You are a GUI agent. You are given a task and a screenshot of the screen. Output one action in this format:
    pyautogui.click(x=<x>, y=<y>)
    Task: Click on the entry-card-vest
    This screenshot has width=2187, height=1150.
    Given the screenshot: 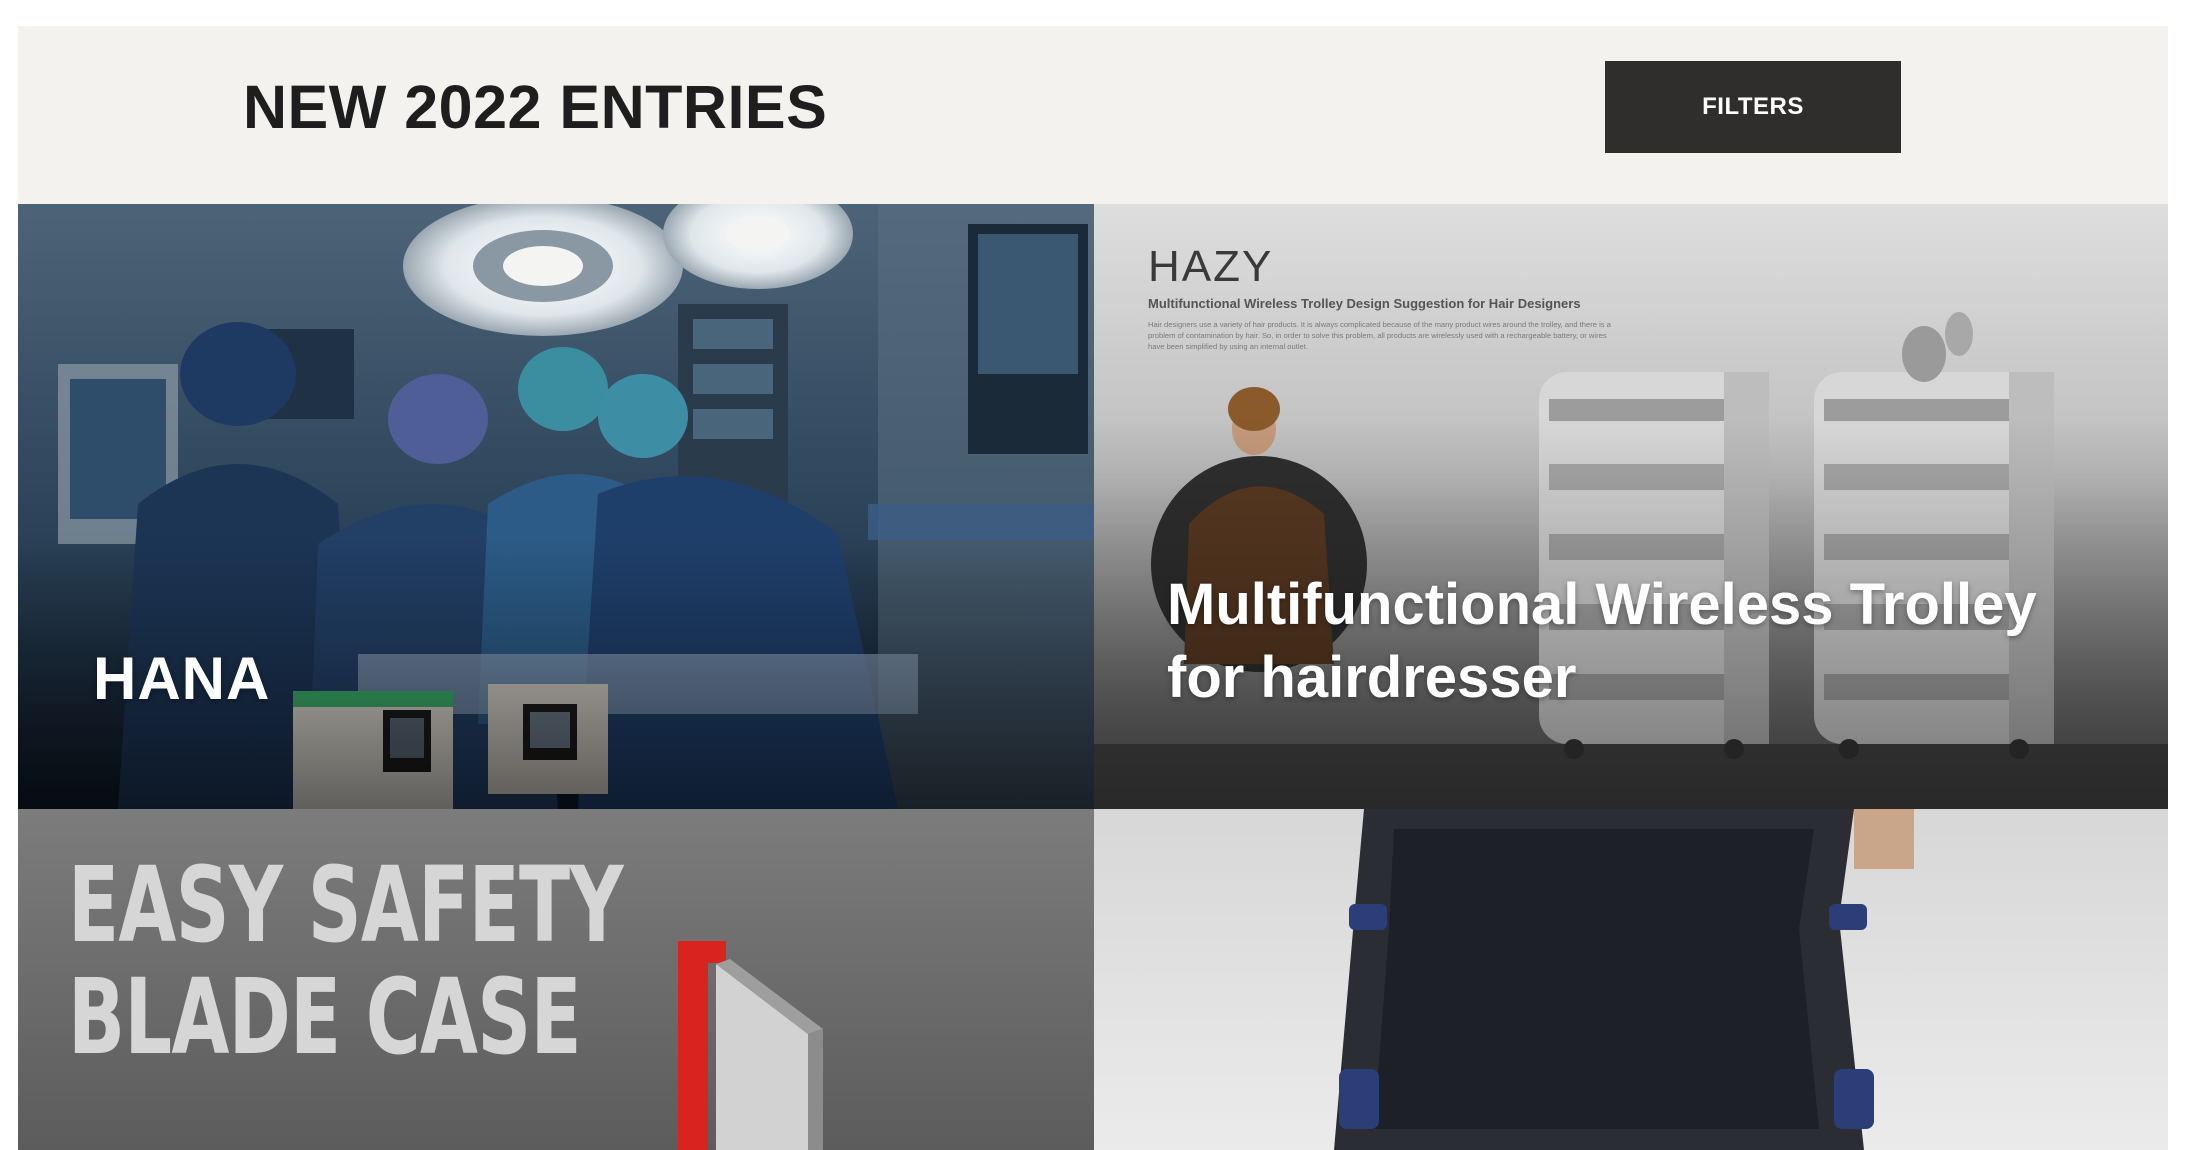 What is the action you would take?
    pyautogui.click(x=1631, y=979)
    